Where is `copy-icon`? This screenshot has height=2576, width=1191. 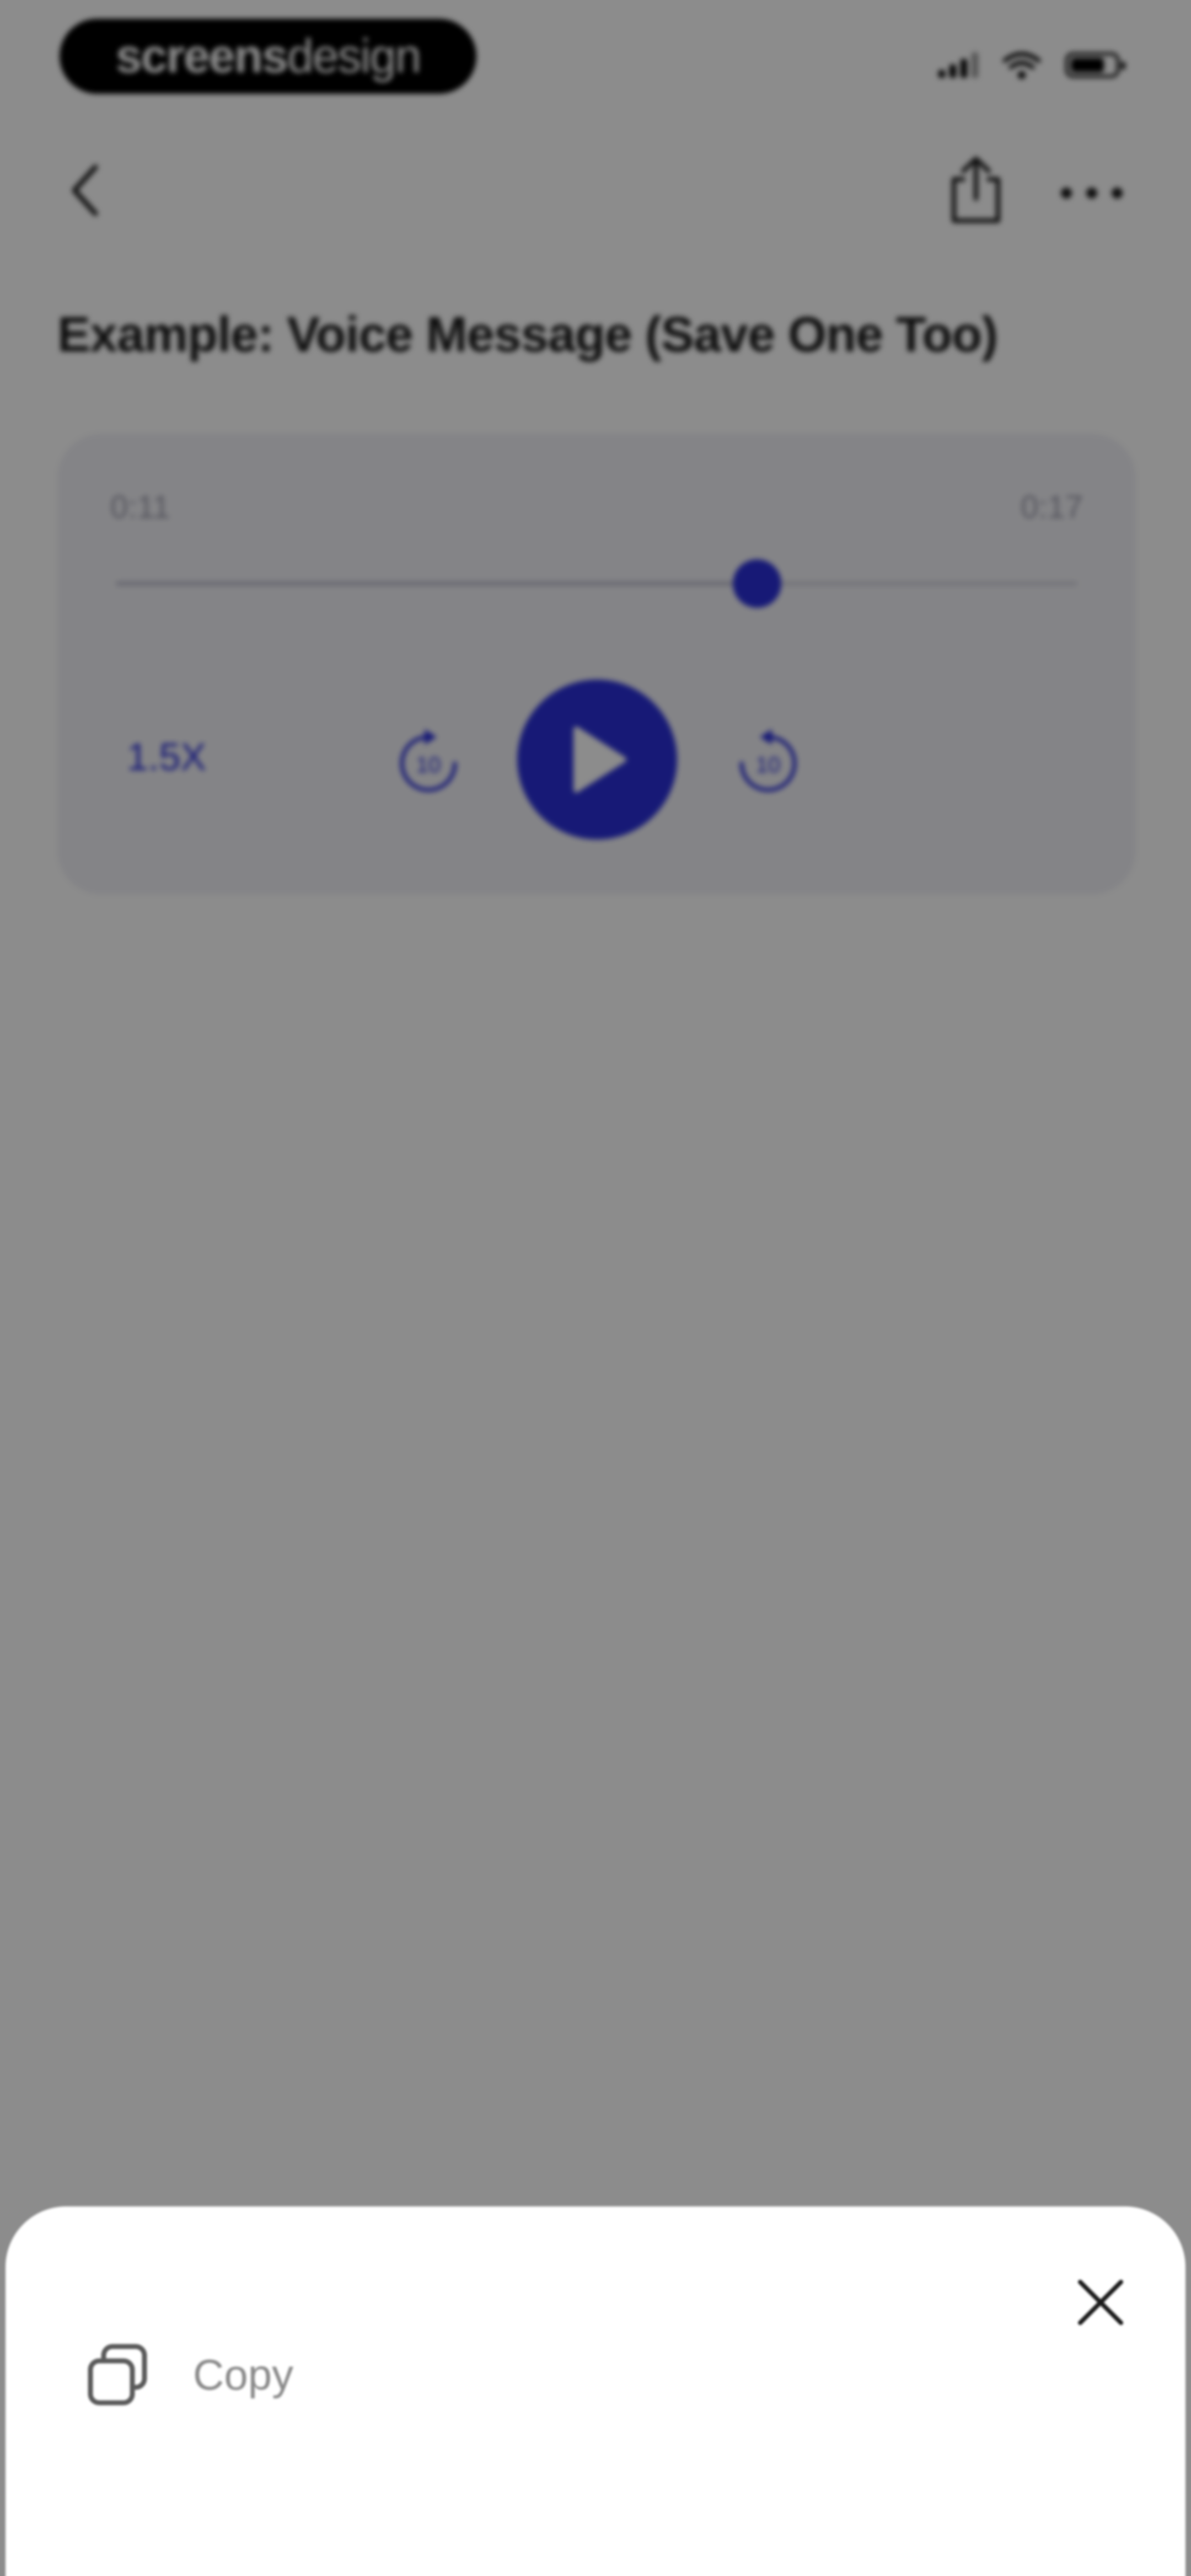 copy-icon is located at coordinates (117, 2375).